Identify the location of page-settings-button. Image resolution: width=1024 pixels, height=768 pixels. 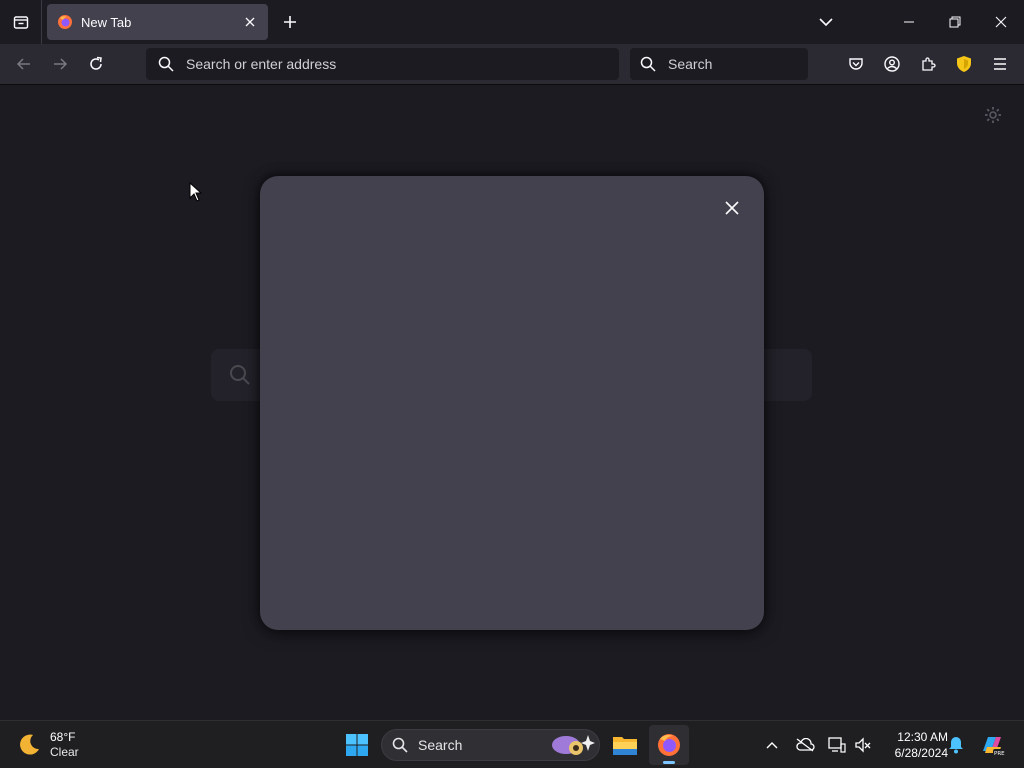
(993, 115).